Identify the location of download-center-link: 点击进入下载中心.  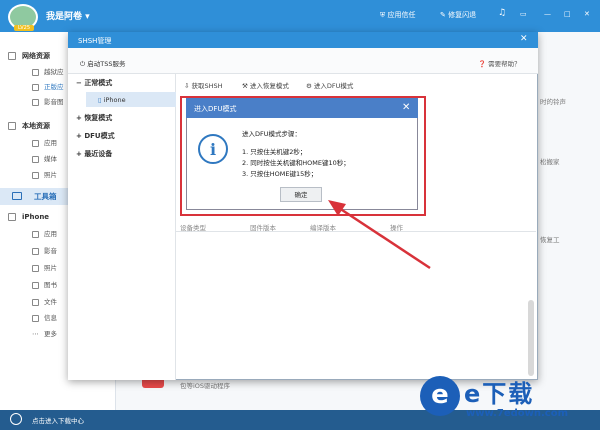
(58, 420).